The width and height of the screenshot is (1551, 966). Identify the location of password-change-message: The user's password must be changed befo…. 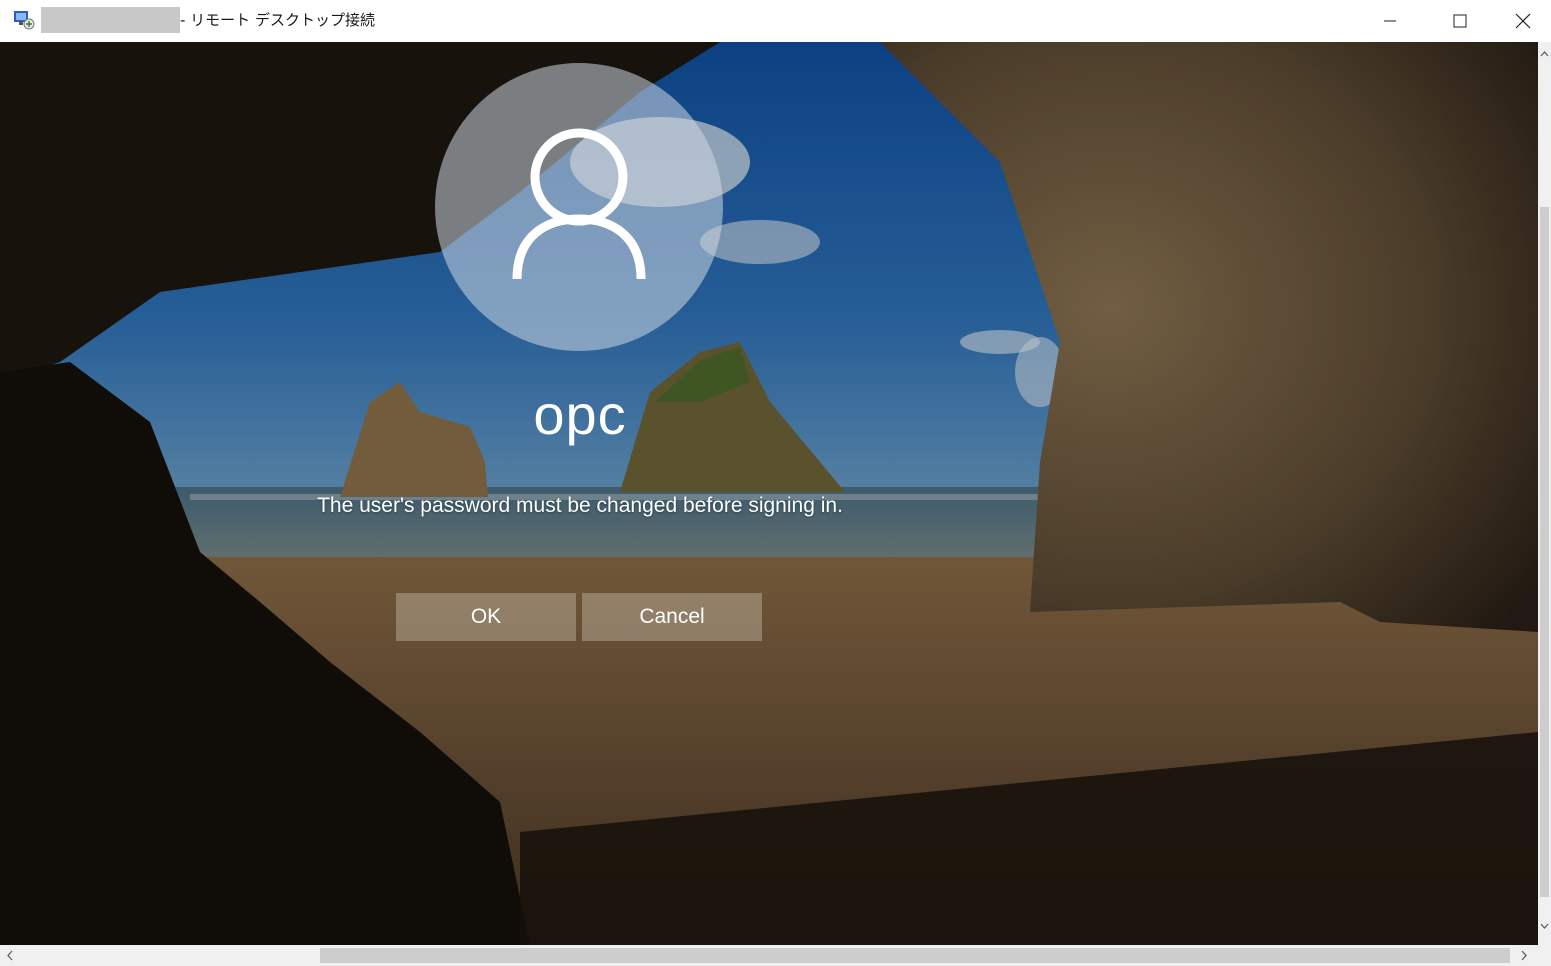
(580, 505).